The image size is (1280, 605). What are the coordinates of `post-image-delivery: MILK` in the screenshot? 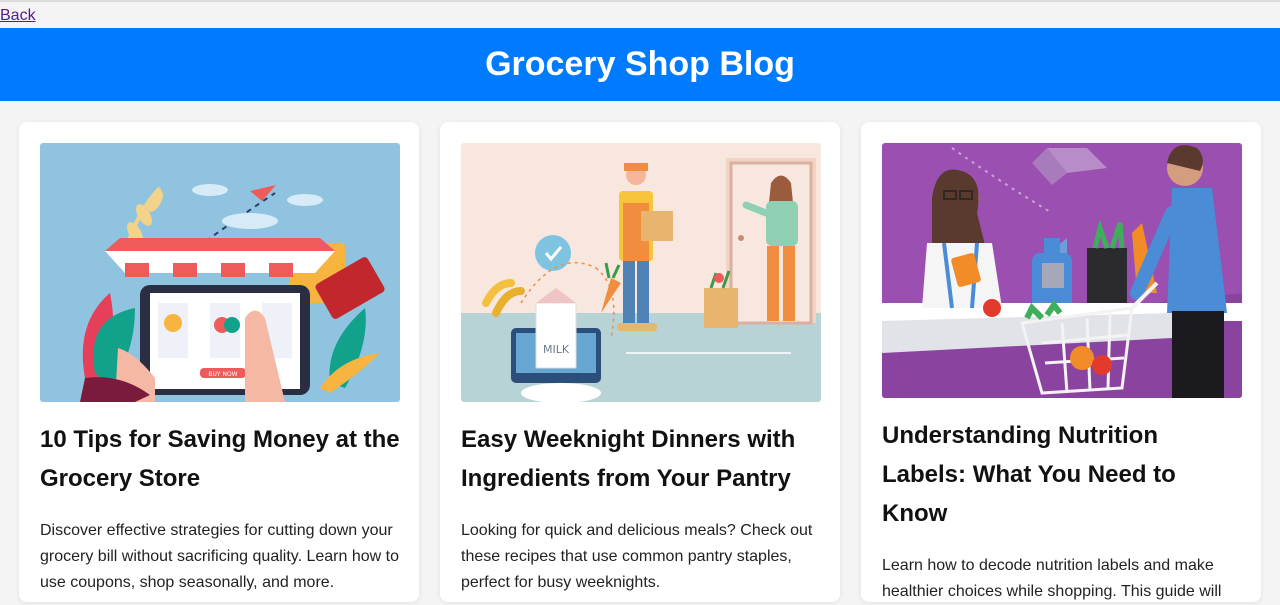 It's located at (641, 272).